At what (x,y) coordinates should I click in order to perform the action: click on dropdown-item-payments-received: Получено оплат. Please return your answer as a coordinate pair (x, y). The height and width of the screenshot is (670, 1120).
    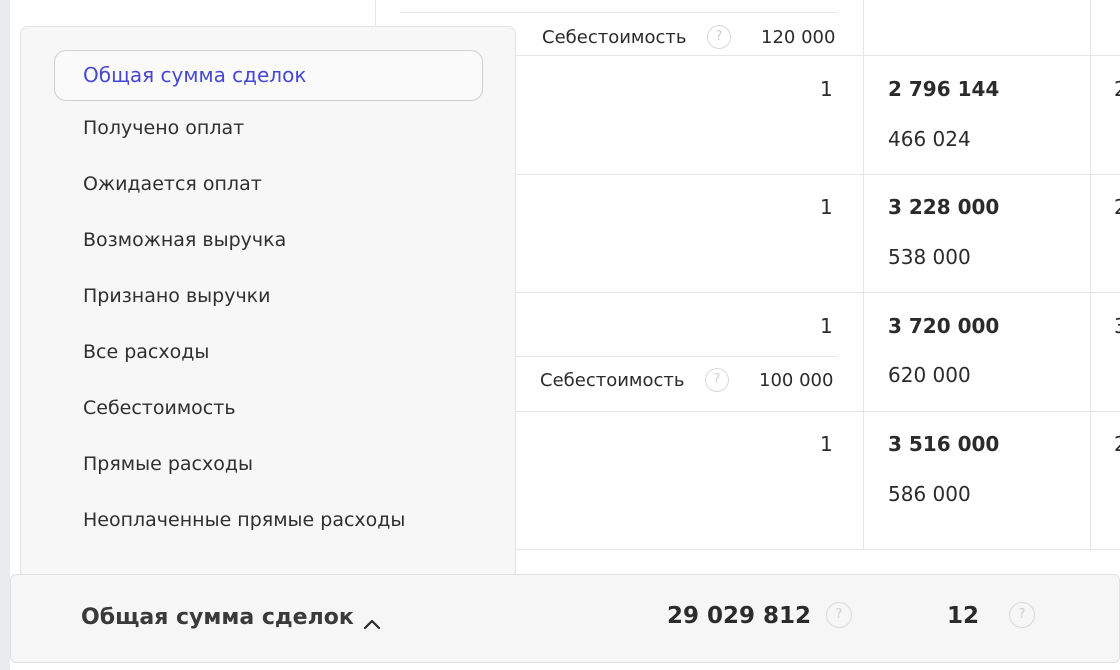
    Looking at the image, I should click on (163, 128).